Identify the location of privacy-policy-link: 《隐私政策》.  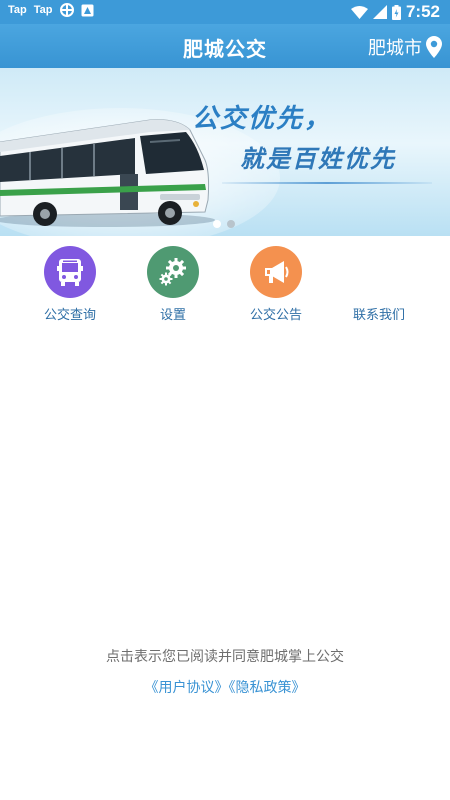
(267, 688).